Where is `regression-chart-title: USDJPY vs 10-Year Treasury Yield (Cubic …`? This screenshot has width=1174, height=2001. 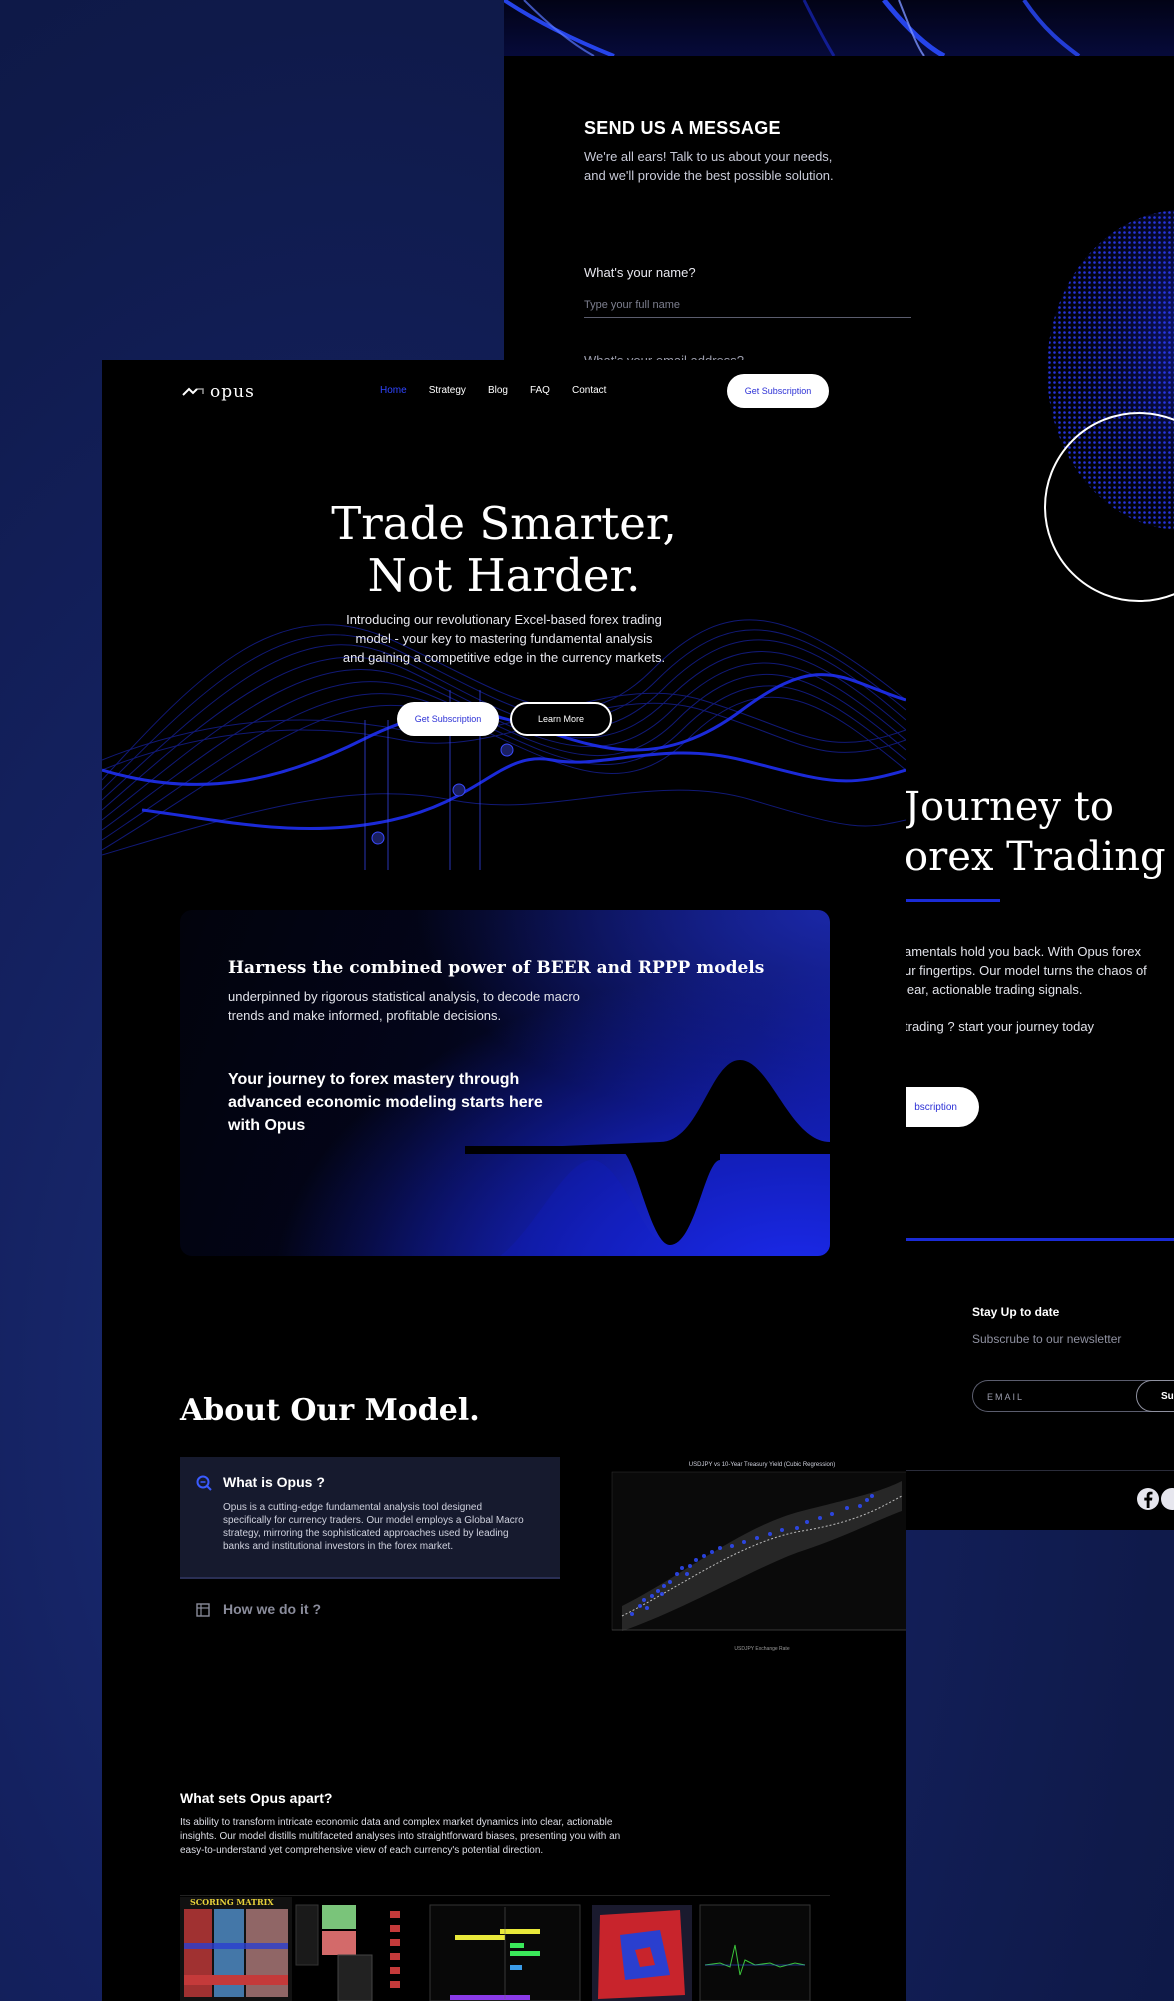 regression-chart-title: USDJPY vs 10-Year Treasury Yield (Cubic … is located at coordinates (762, 1465).